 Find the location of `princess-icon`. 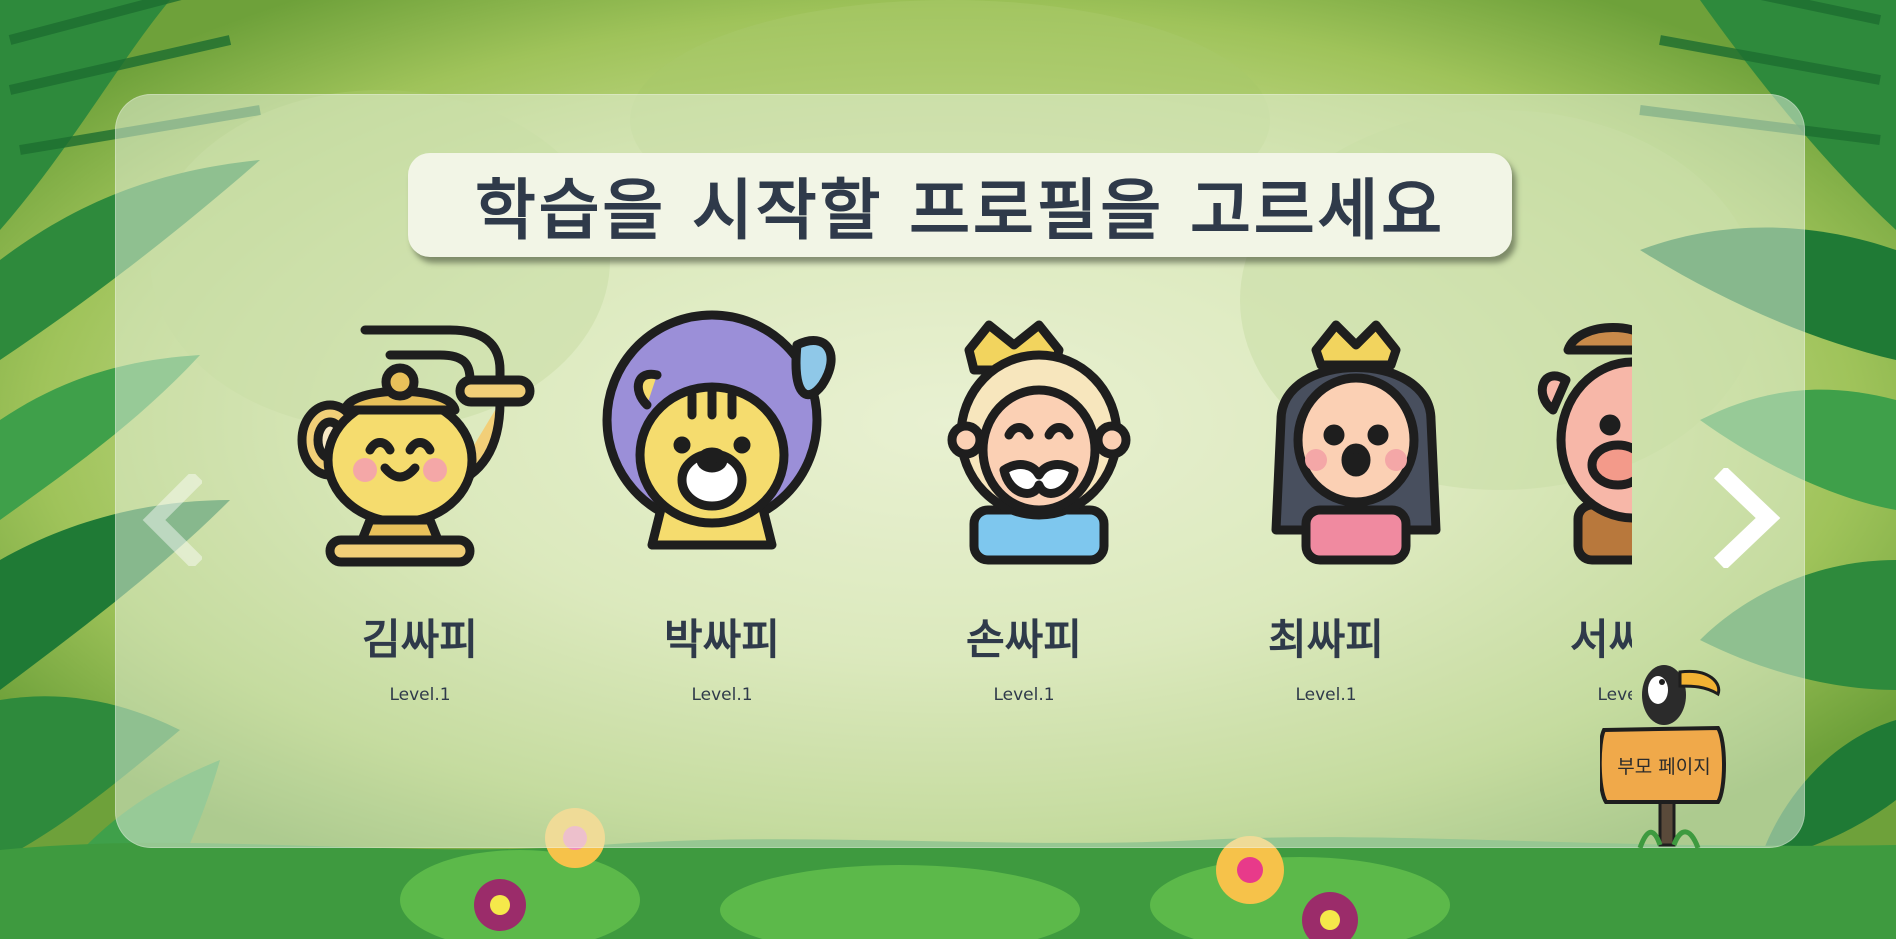

princess-icon is located at coordinates (1356, 442).